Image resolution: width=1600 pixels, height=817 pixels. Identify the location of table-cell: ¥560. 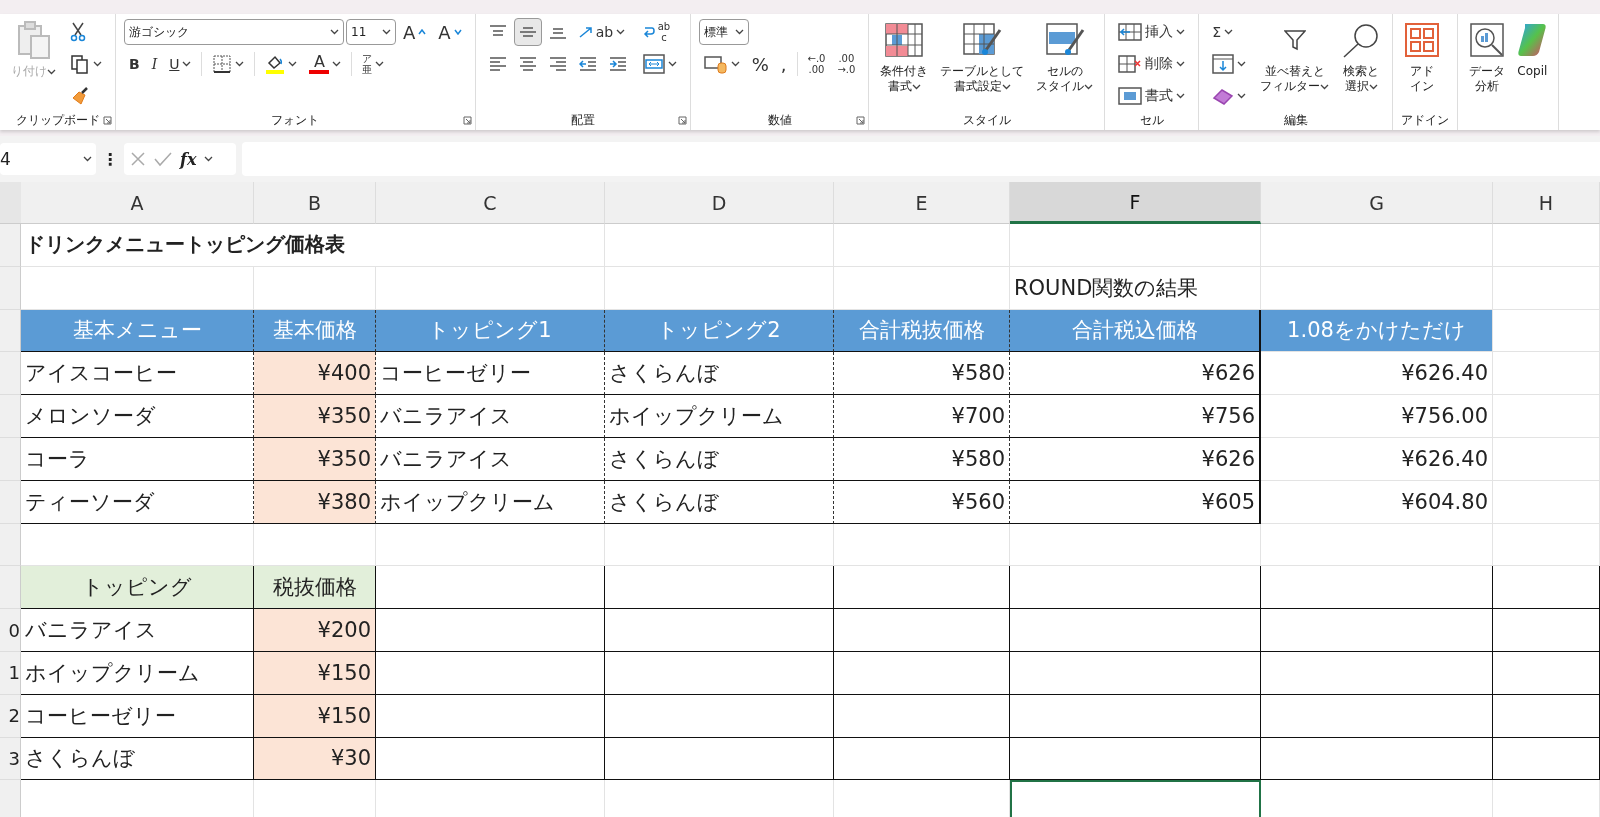
(922, 502).